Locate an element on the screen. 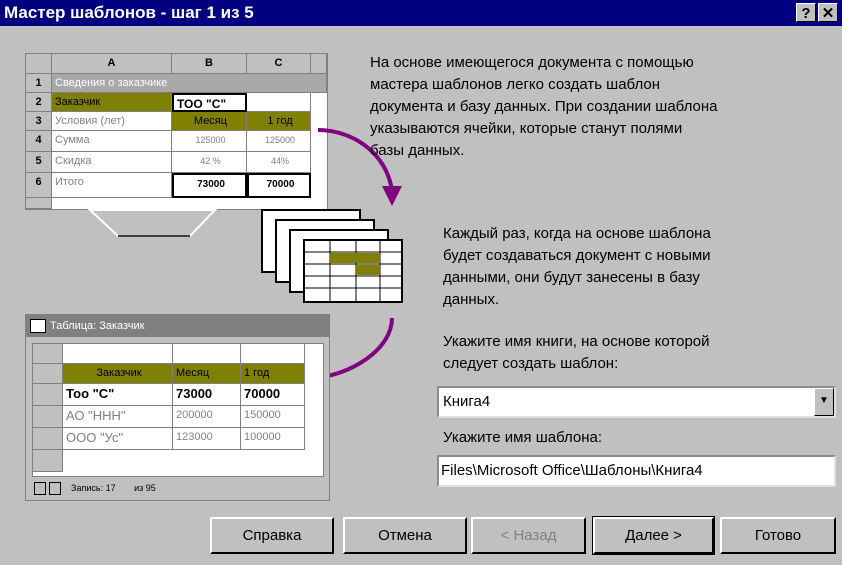  nav-first-icon is located at coordinates (40, 489).